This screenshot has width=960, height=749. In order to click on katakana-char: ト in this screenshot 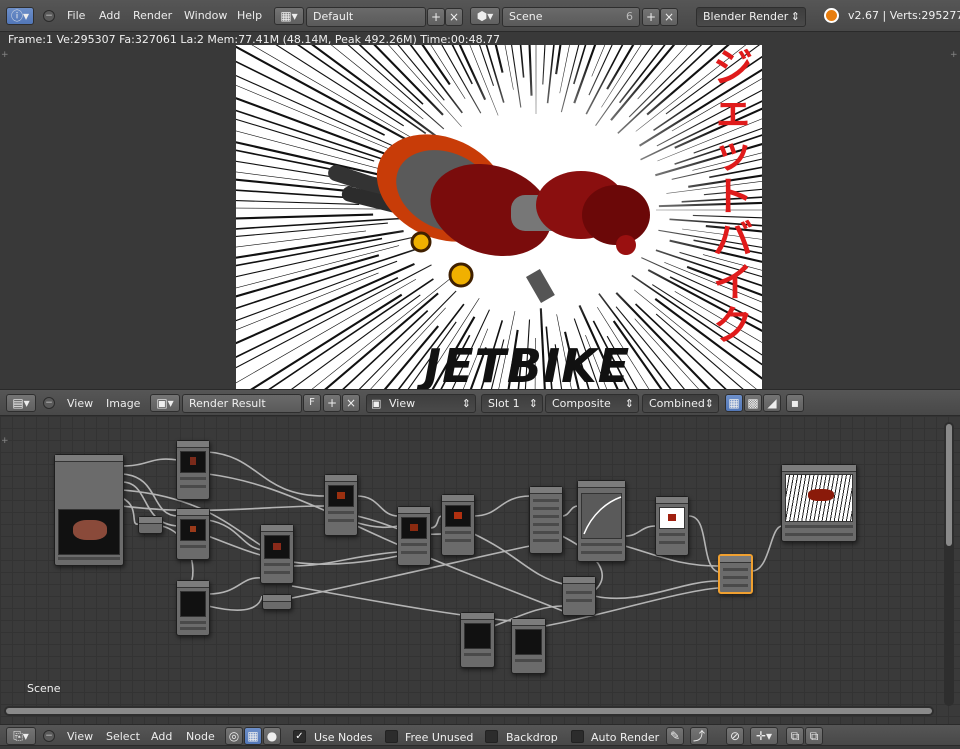, I will do `click(733, 197)`.